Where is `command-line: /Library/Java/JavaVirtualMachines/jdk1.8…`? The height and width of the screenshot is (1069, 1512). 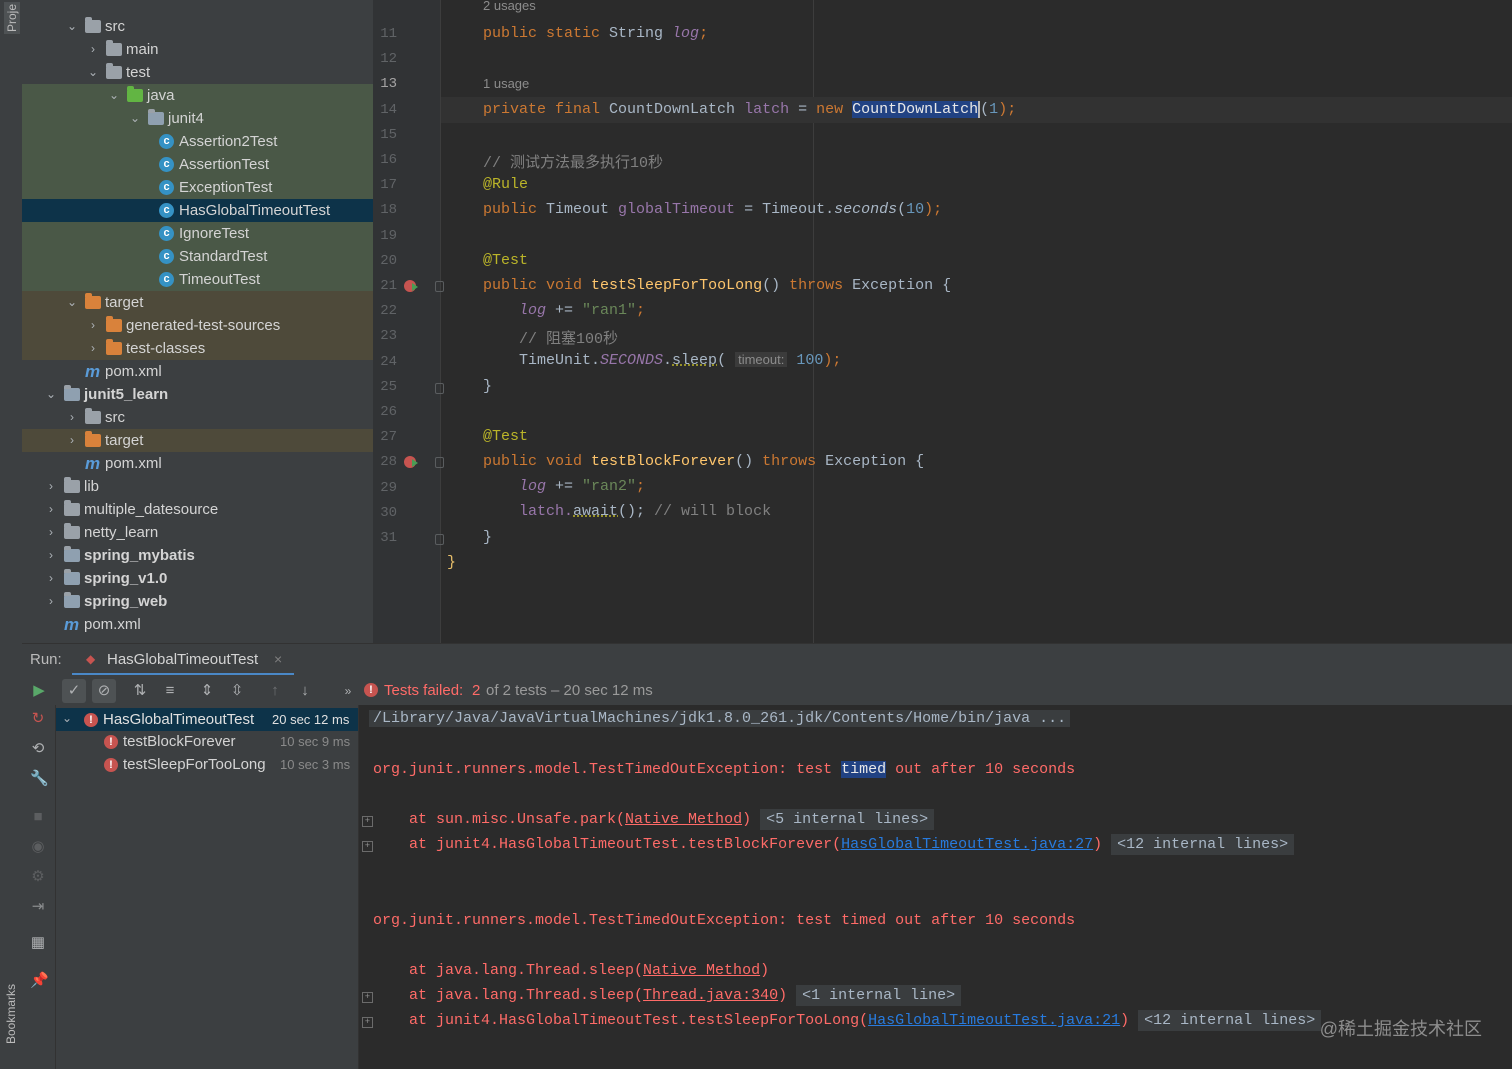 command-line: /Library/Java/JavaVirtualMachines/jdk1.8… is located at coordinates (720, 718).